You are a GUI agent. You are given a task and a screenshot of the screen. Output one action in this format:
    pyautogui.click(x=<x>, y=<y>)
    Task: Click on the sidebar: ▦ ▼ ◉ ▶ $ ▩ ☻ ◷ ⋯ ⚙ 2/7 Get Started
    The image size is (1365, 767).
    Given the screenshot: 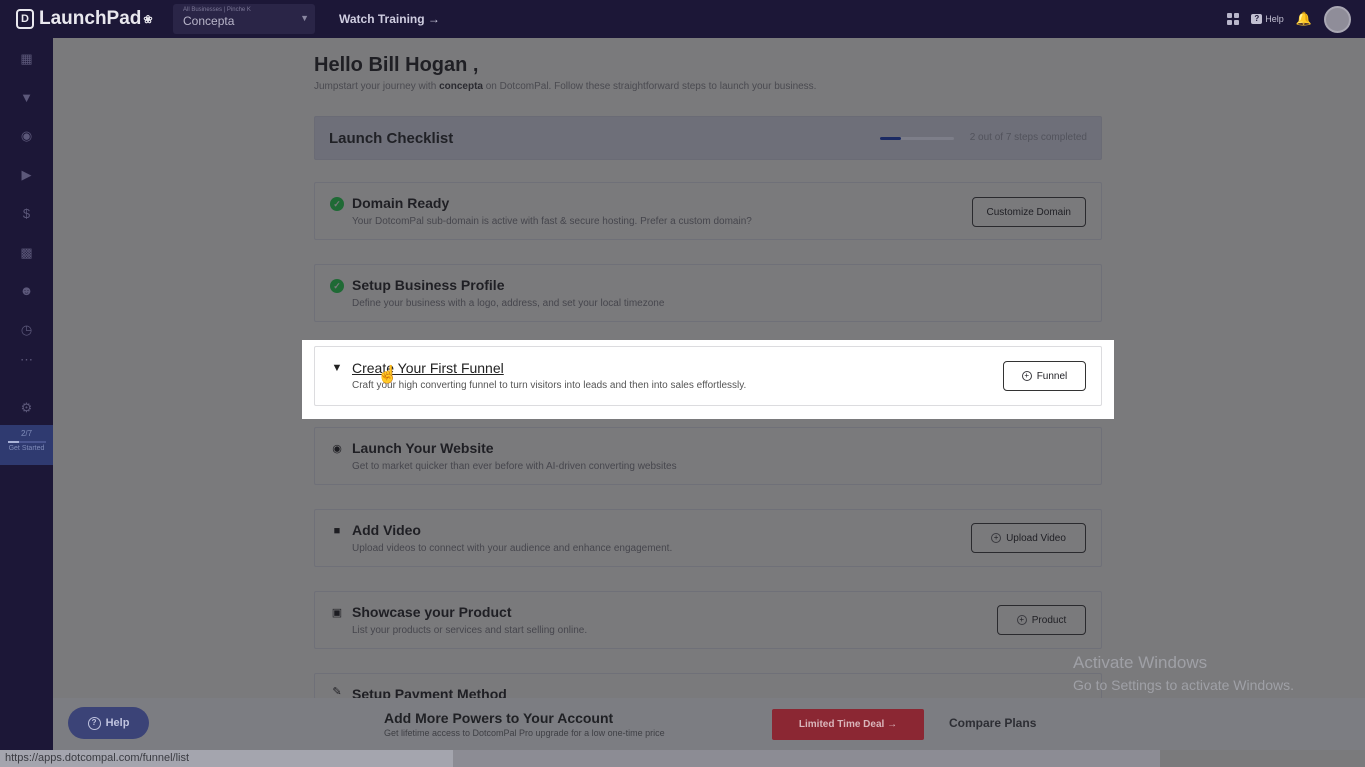 What is the action you would take?
    pyautogui.click(x=26, y=402)
    